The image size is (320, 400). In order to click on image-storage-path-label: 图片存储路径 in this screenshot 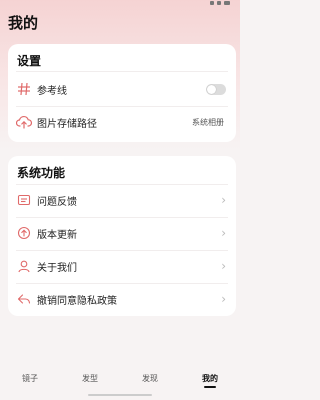, I will do `click(67, 124)`.